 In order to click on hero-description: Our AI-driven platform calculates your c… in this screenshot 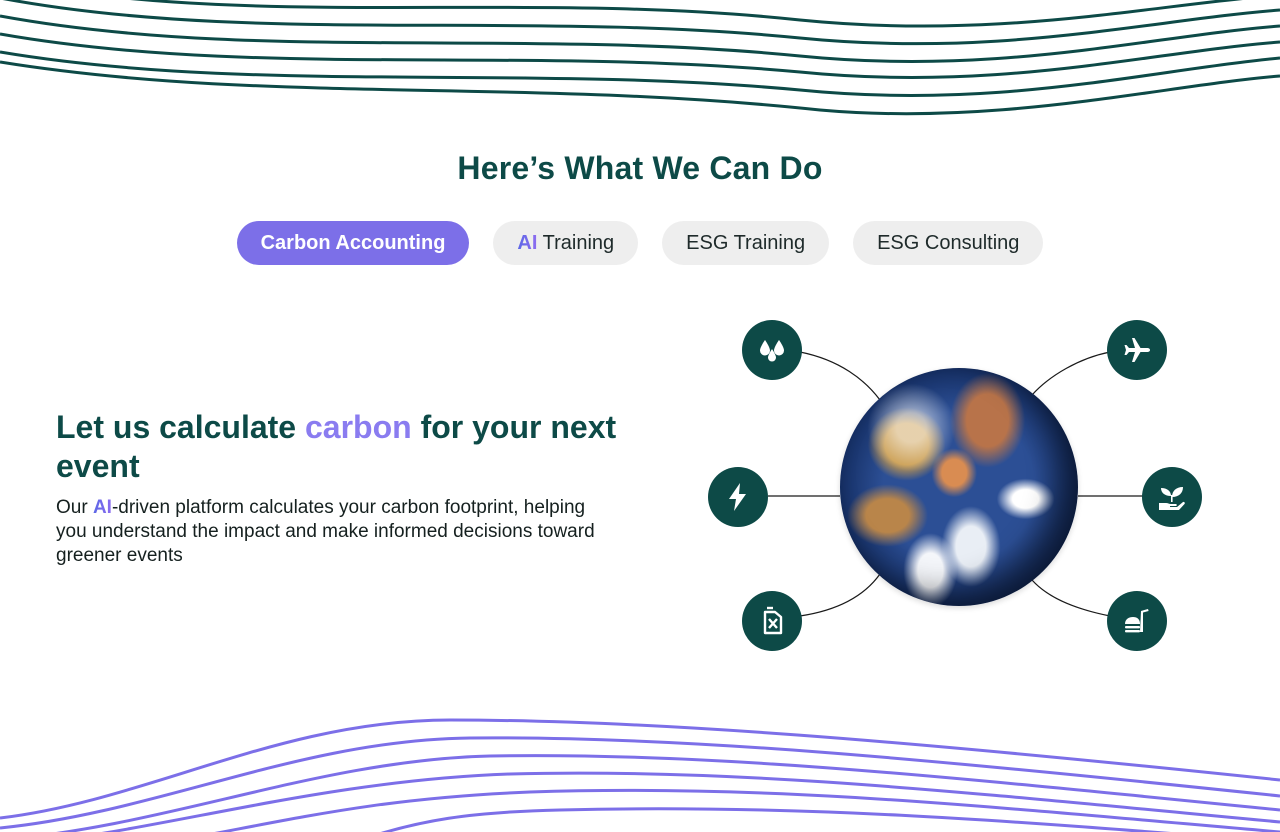, I will do `click(336, 532)`.